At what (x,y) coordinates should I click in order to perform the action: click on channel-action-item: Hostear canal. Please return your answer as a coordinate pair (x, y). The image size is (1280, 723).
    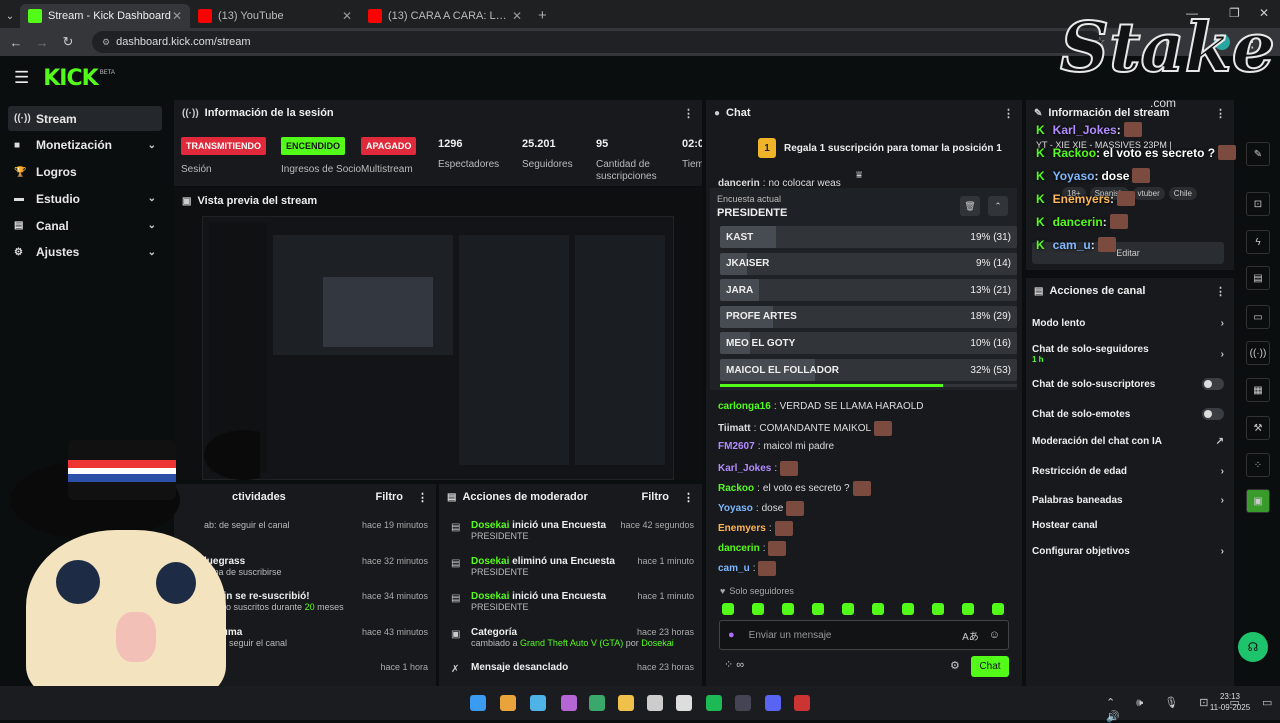
    Looking at the image, I should click on (1128, 525).